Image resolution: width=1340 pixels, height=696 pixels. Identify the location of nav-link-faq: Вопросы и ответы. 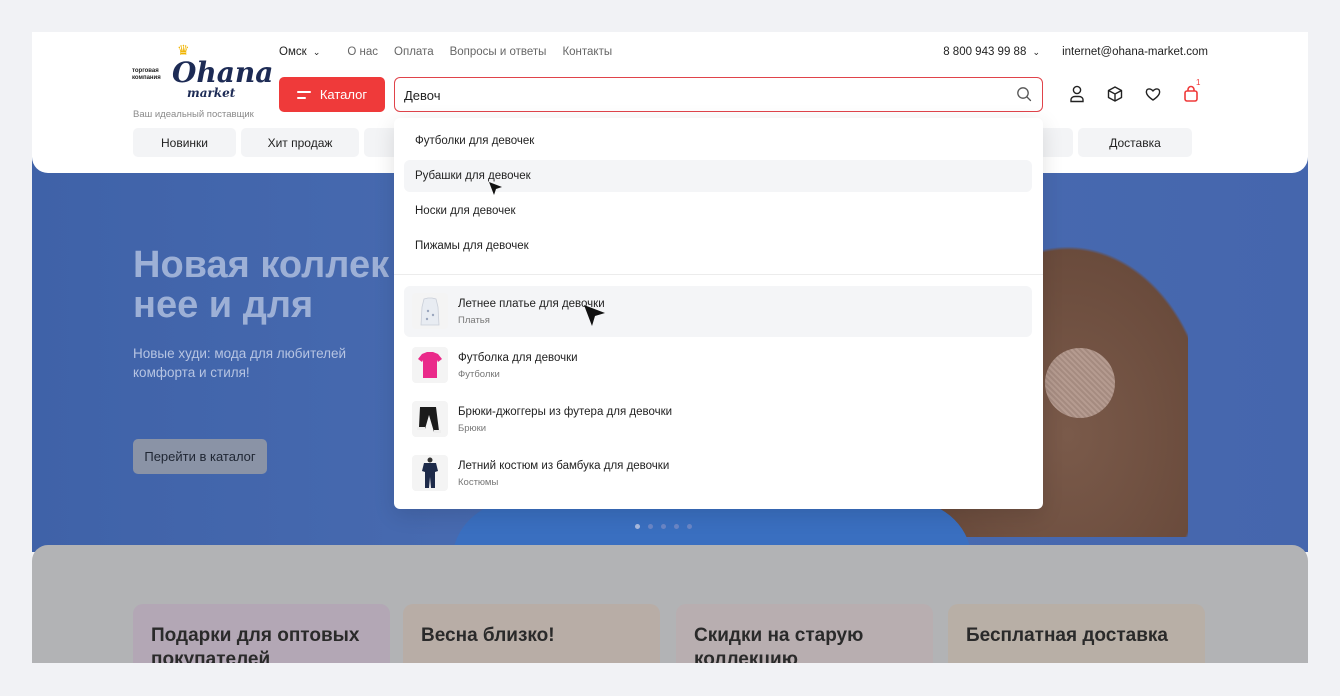
(498, 52).